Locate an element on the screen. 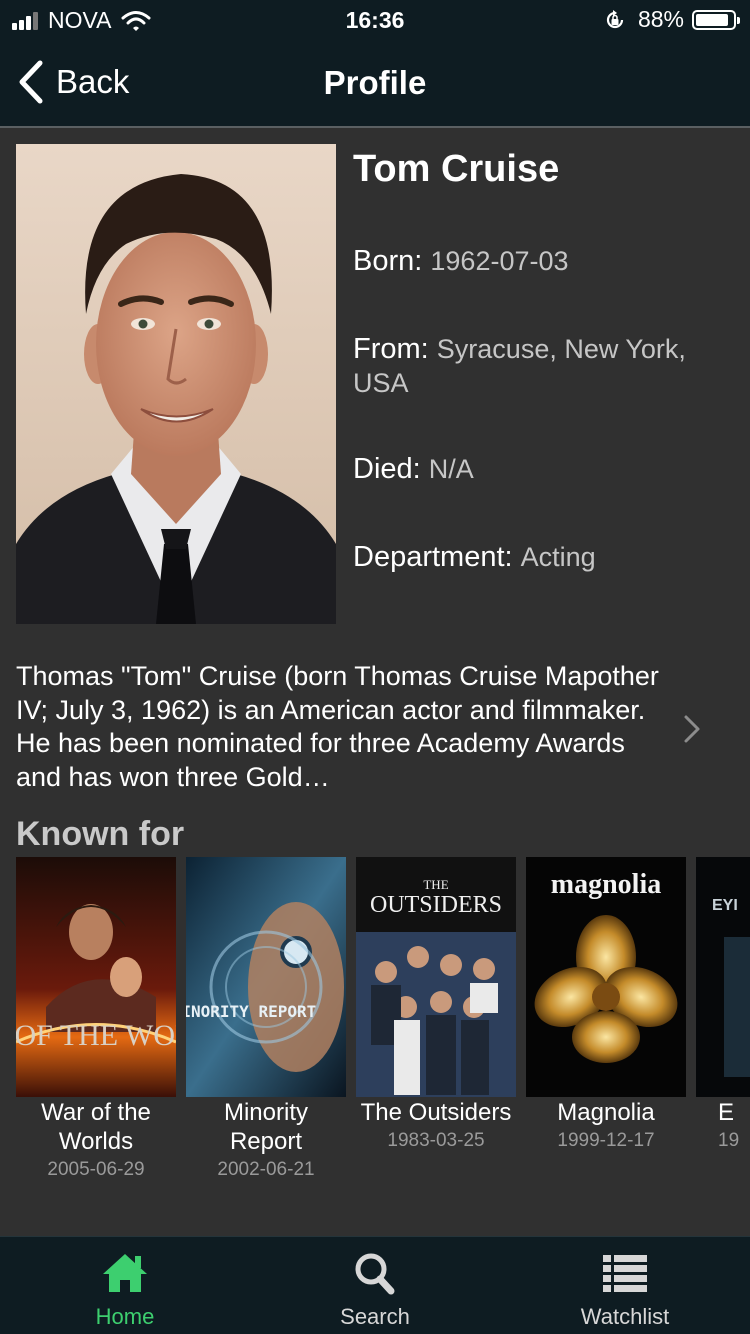 The image size is (750, 1334). born-field: Born: 1962-07-03 is located at coordinates (543, 261).